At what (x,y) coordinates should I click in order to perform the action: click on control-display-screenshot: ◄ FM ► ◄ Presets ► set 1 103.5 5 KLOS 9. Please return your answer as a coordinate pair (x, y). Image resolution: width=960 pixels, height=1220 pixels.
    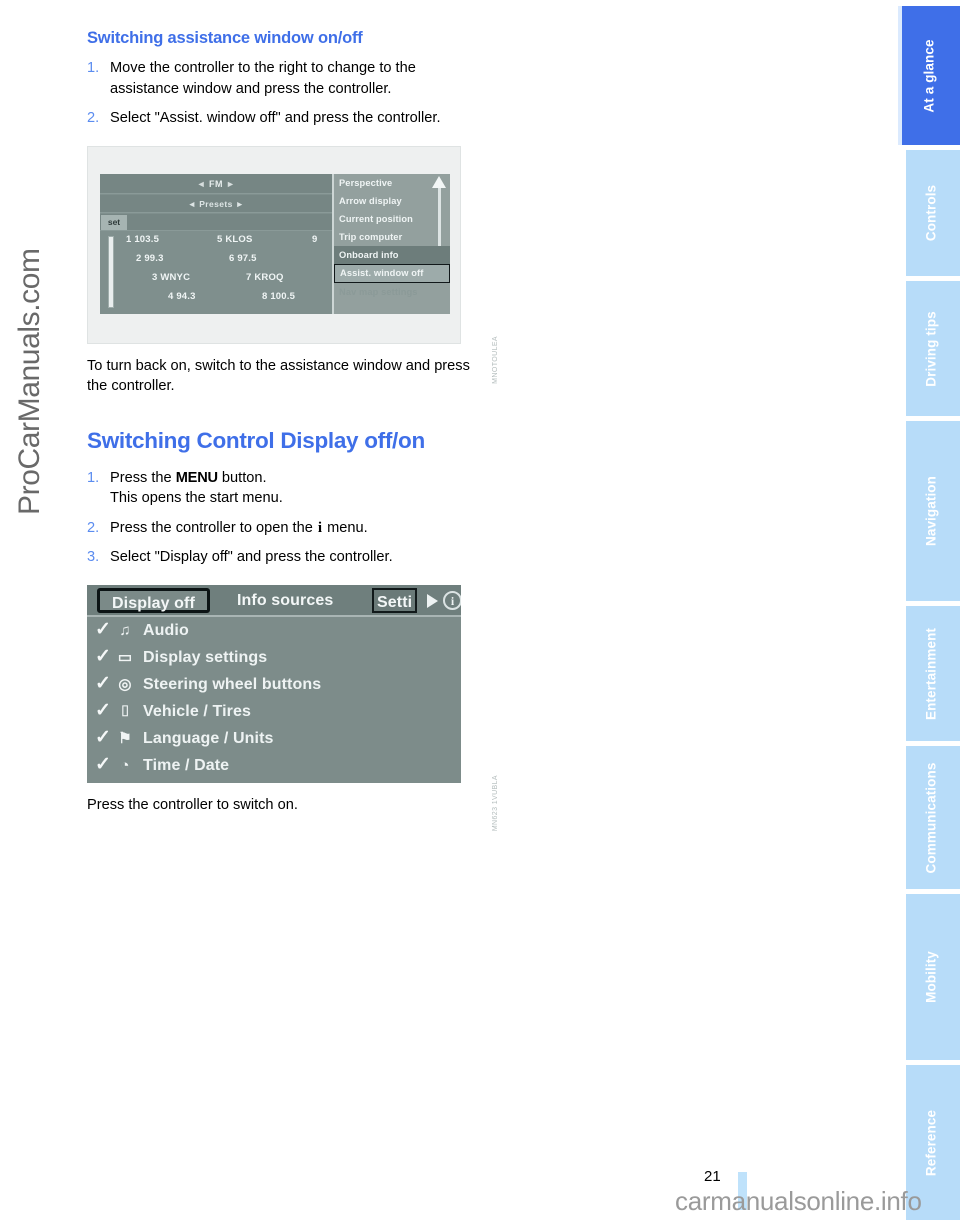
    Looking at the image, I should click on (275, 243).